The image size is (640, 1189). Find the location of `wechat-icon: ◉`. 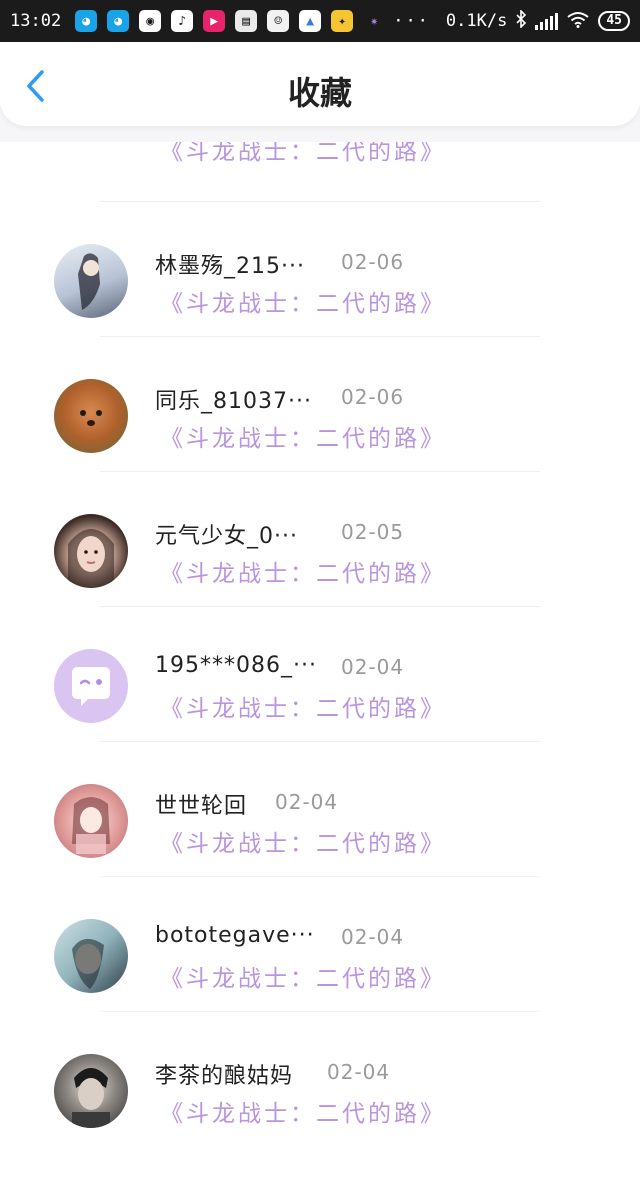

wechat-icon: ◉ is located at coordinates (150, 21).